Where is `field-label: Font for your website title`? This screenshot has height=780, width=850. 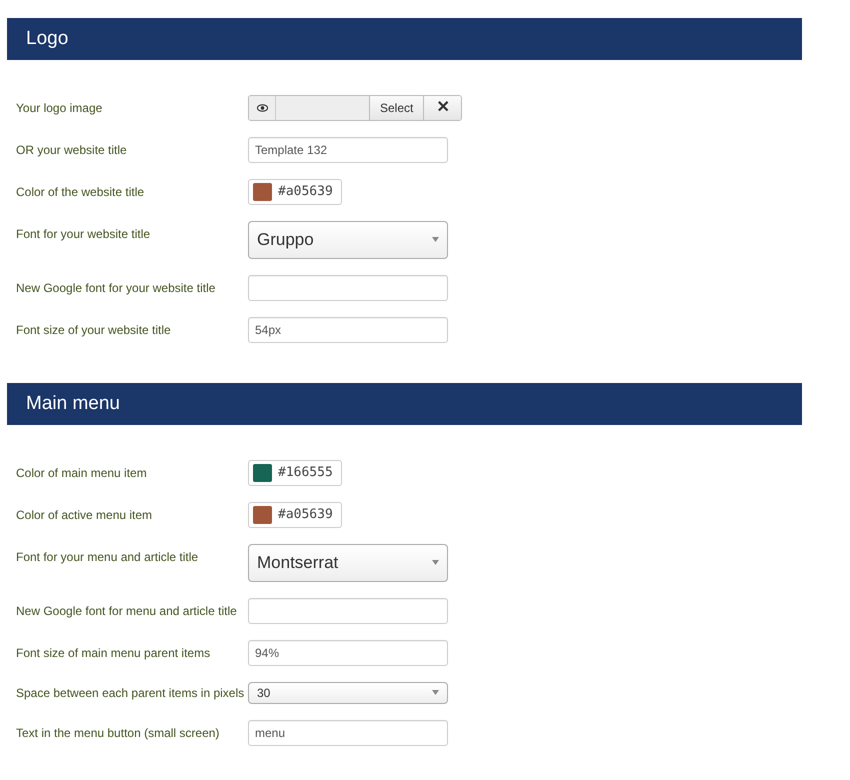
field-label: Font for your website title is located at coordinates (84, 234).